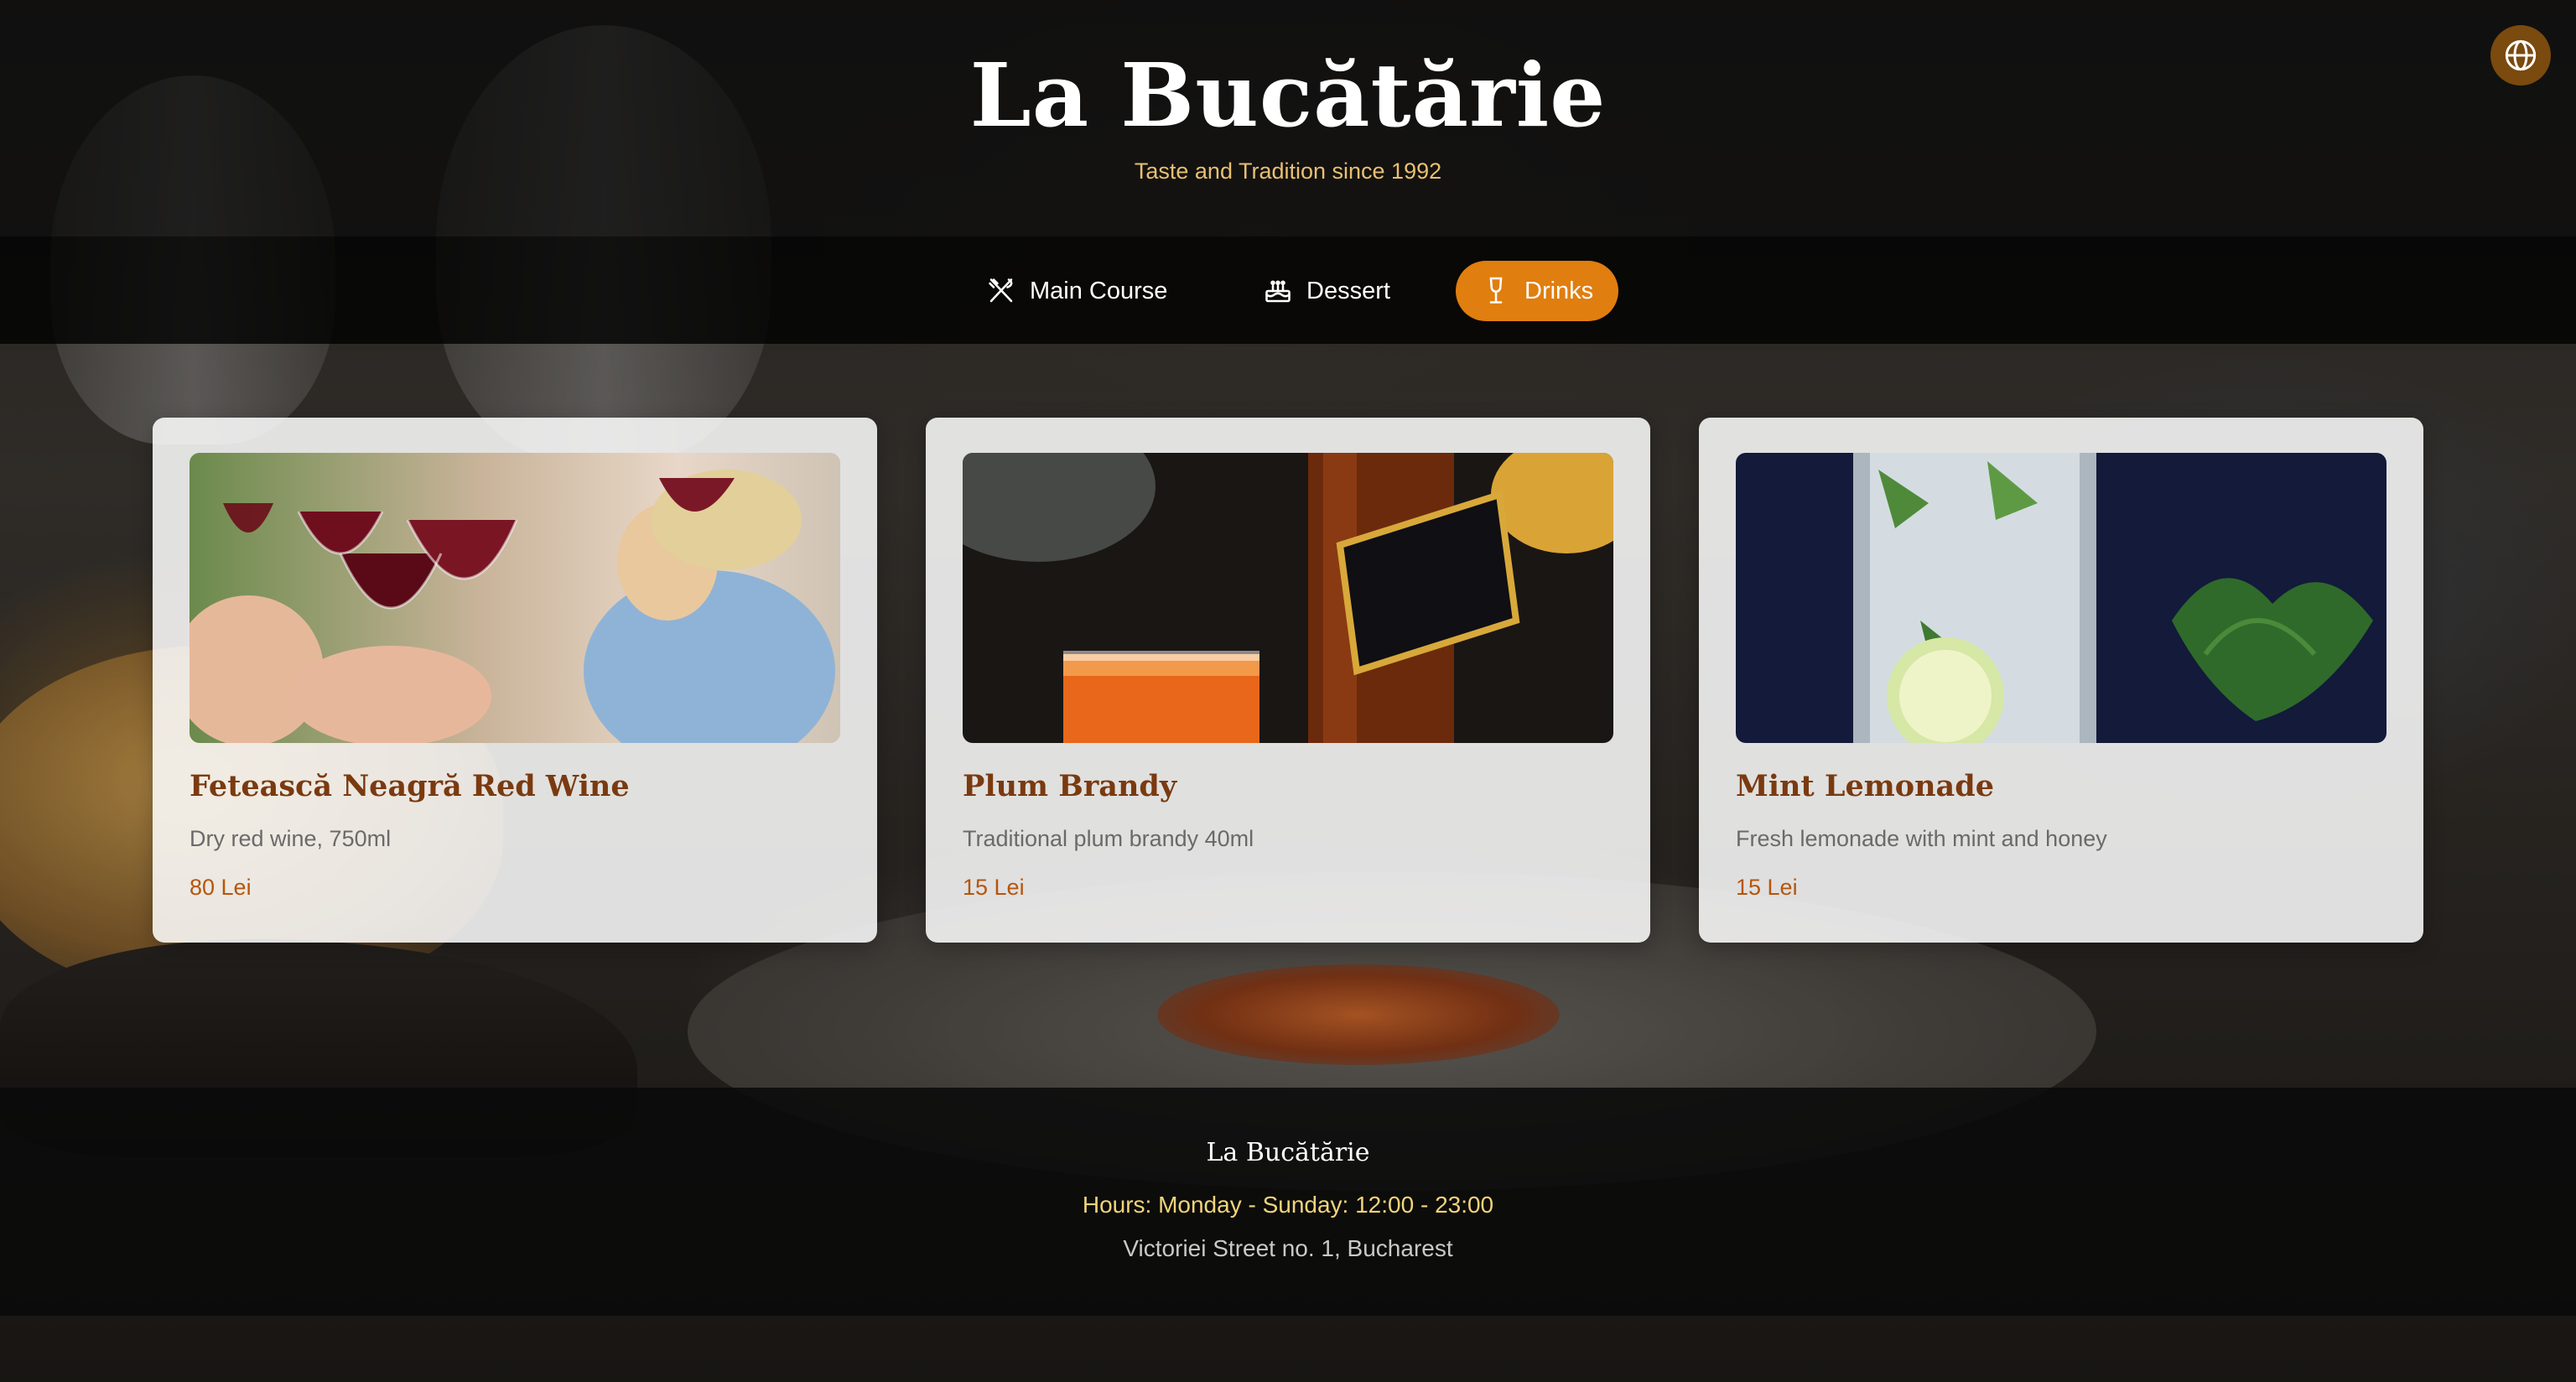 Image resolution: width=2576 pixels, height=1382 pixels. What do you see at coordinates (1288, 95) in the screenshot?
I see `restaurant-title: La Bucătărie` at bounding box center [1288, 95].